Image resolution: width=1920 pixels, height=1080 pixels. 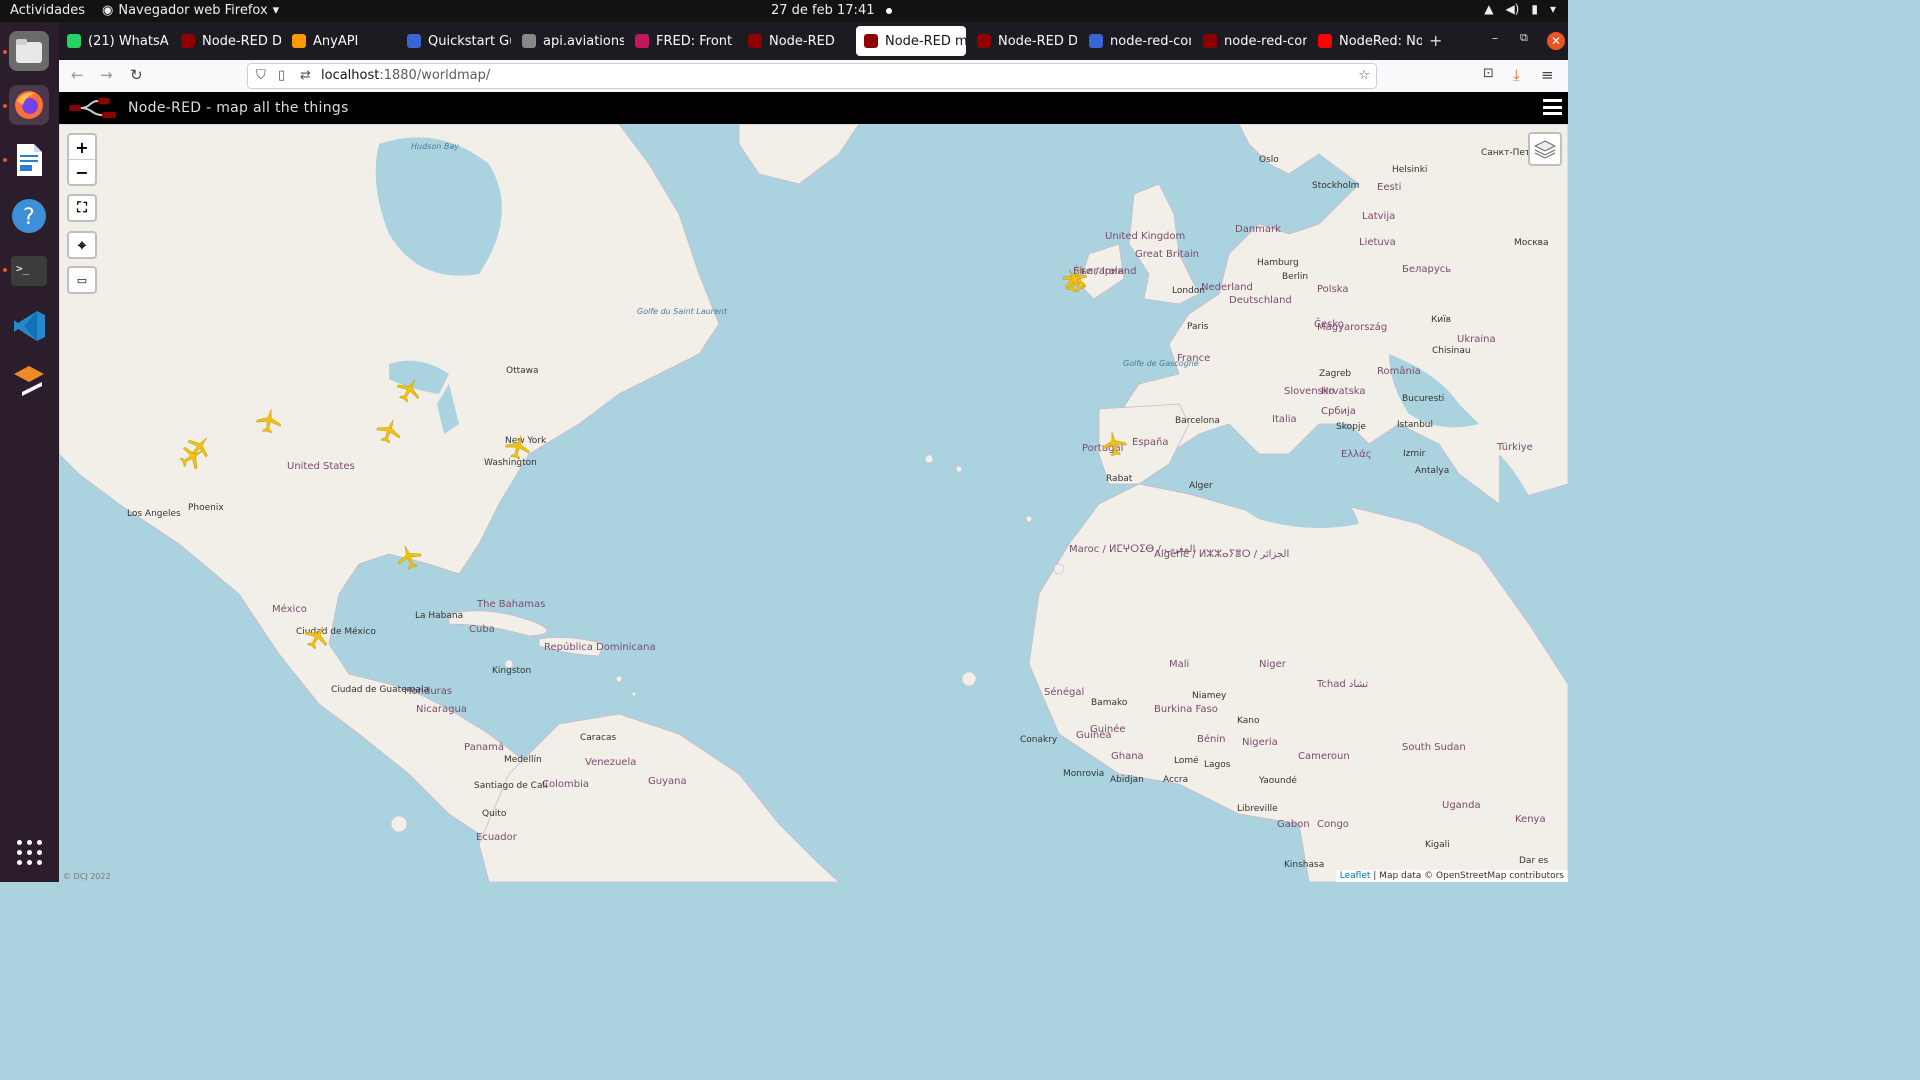 I want to click on browser-tab: Node-RED, so click(x=796, y=41).